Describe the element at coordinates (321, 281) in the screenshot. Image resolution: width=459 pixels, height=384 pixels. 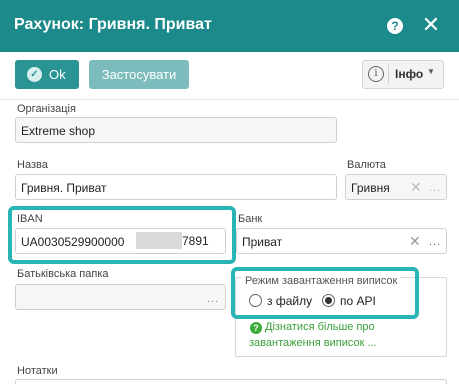
I see `import-mode-legend: Режим завантаження виписок` at that location.